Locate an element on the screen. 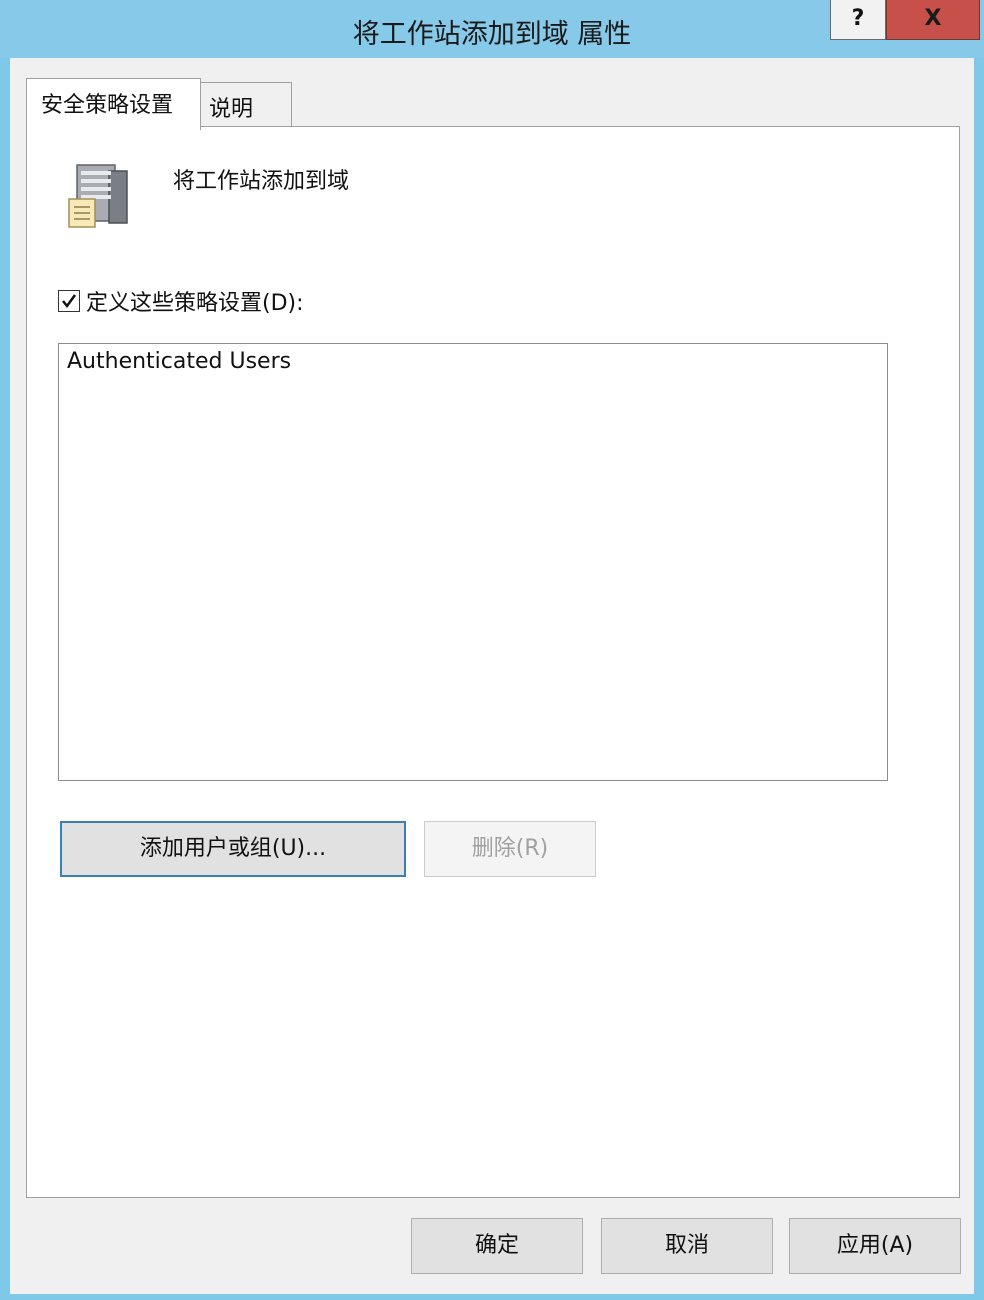  define-settings-checkbox is located at coordinates (69, 301).